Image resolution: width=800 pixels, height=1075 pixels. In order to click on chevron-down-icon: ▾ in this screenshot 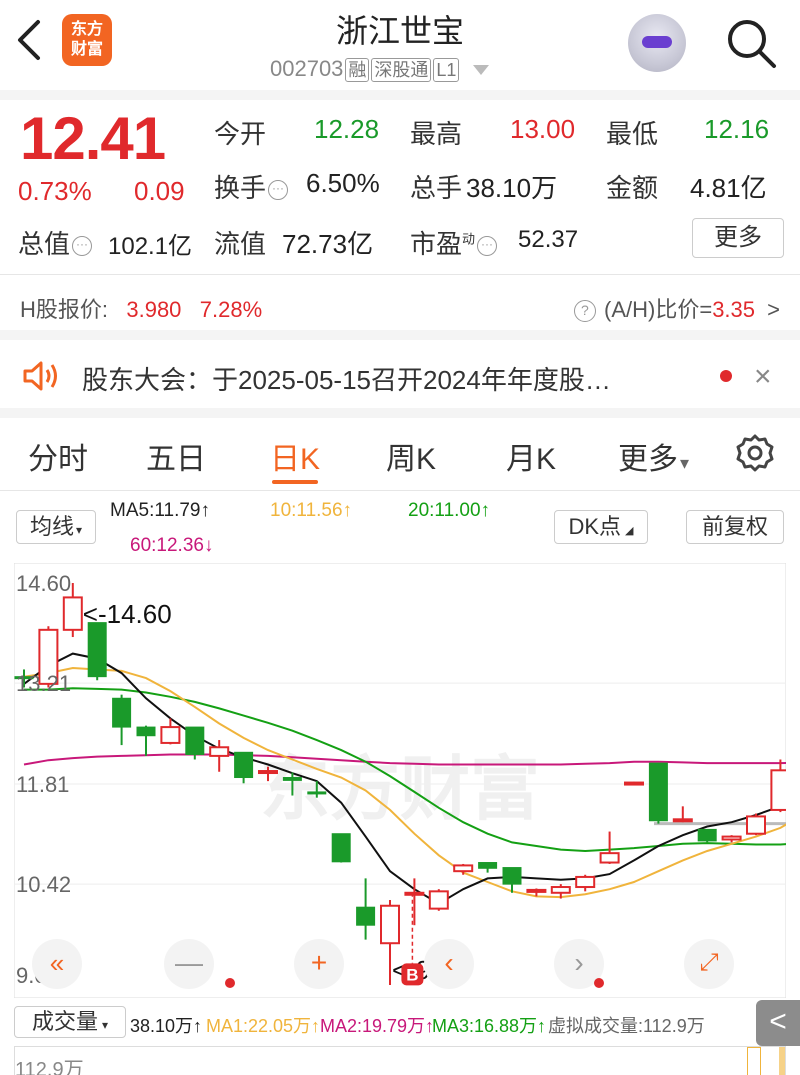, I will do `click(685, 463)`.